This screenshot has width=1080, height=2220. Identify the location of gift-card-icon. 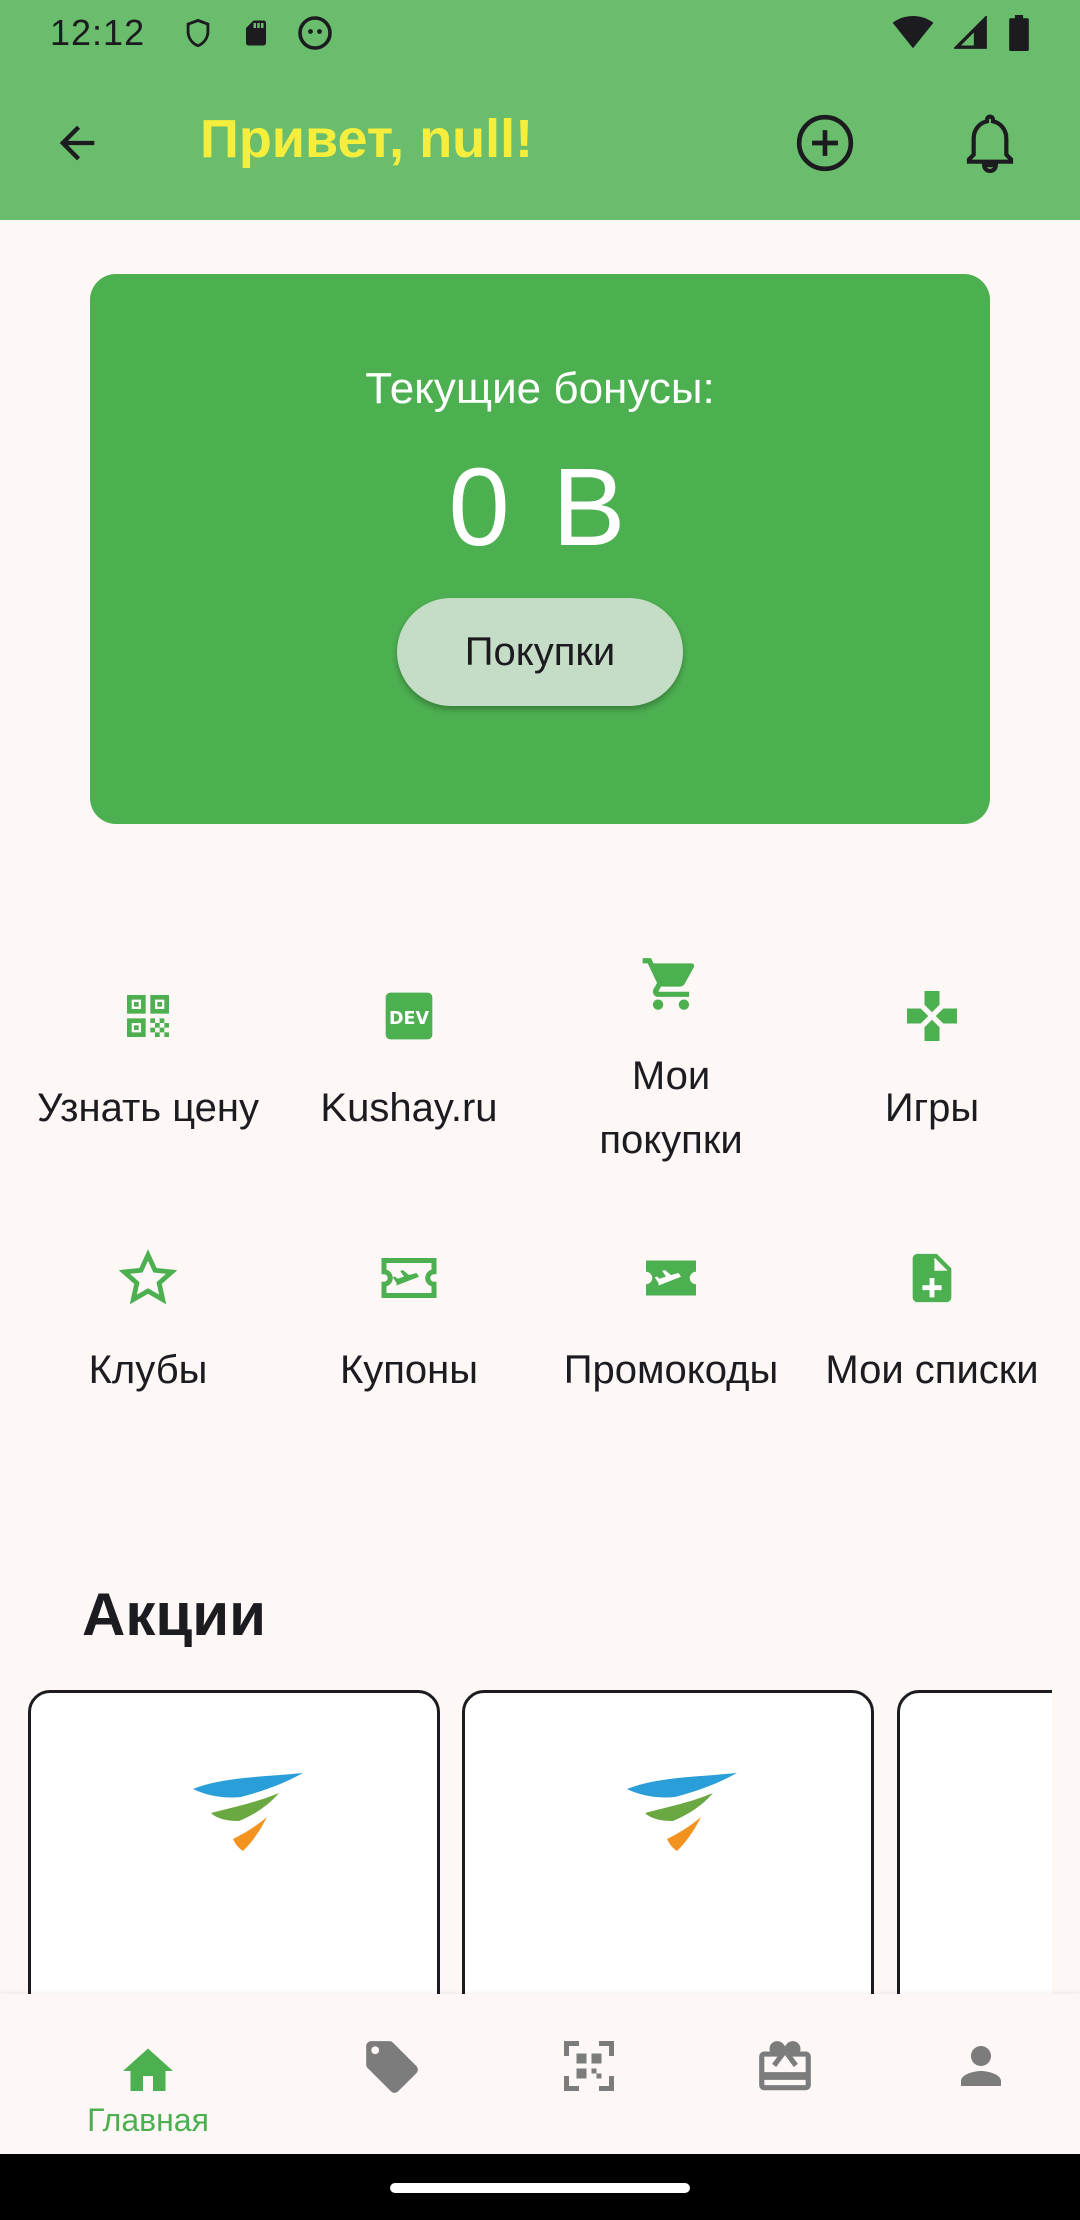
(785, 2066).